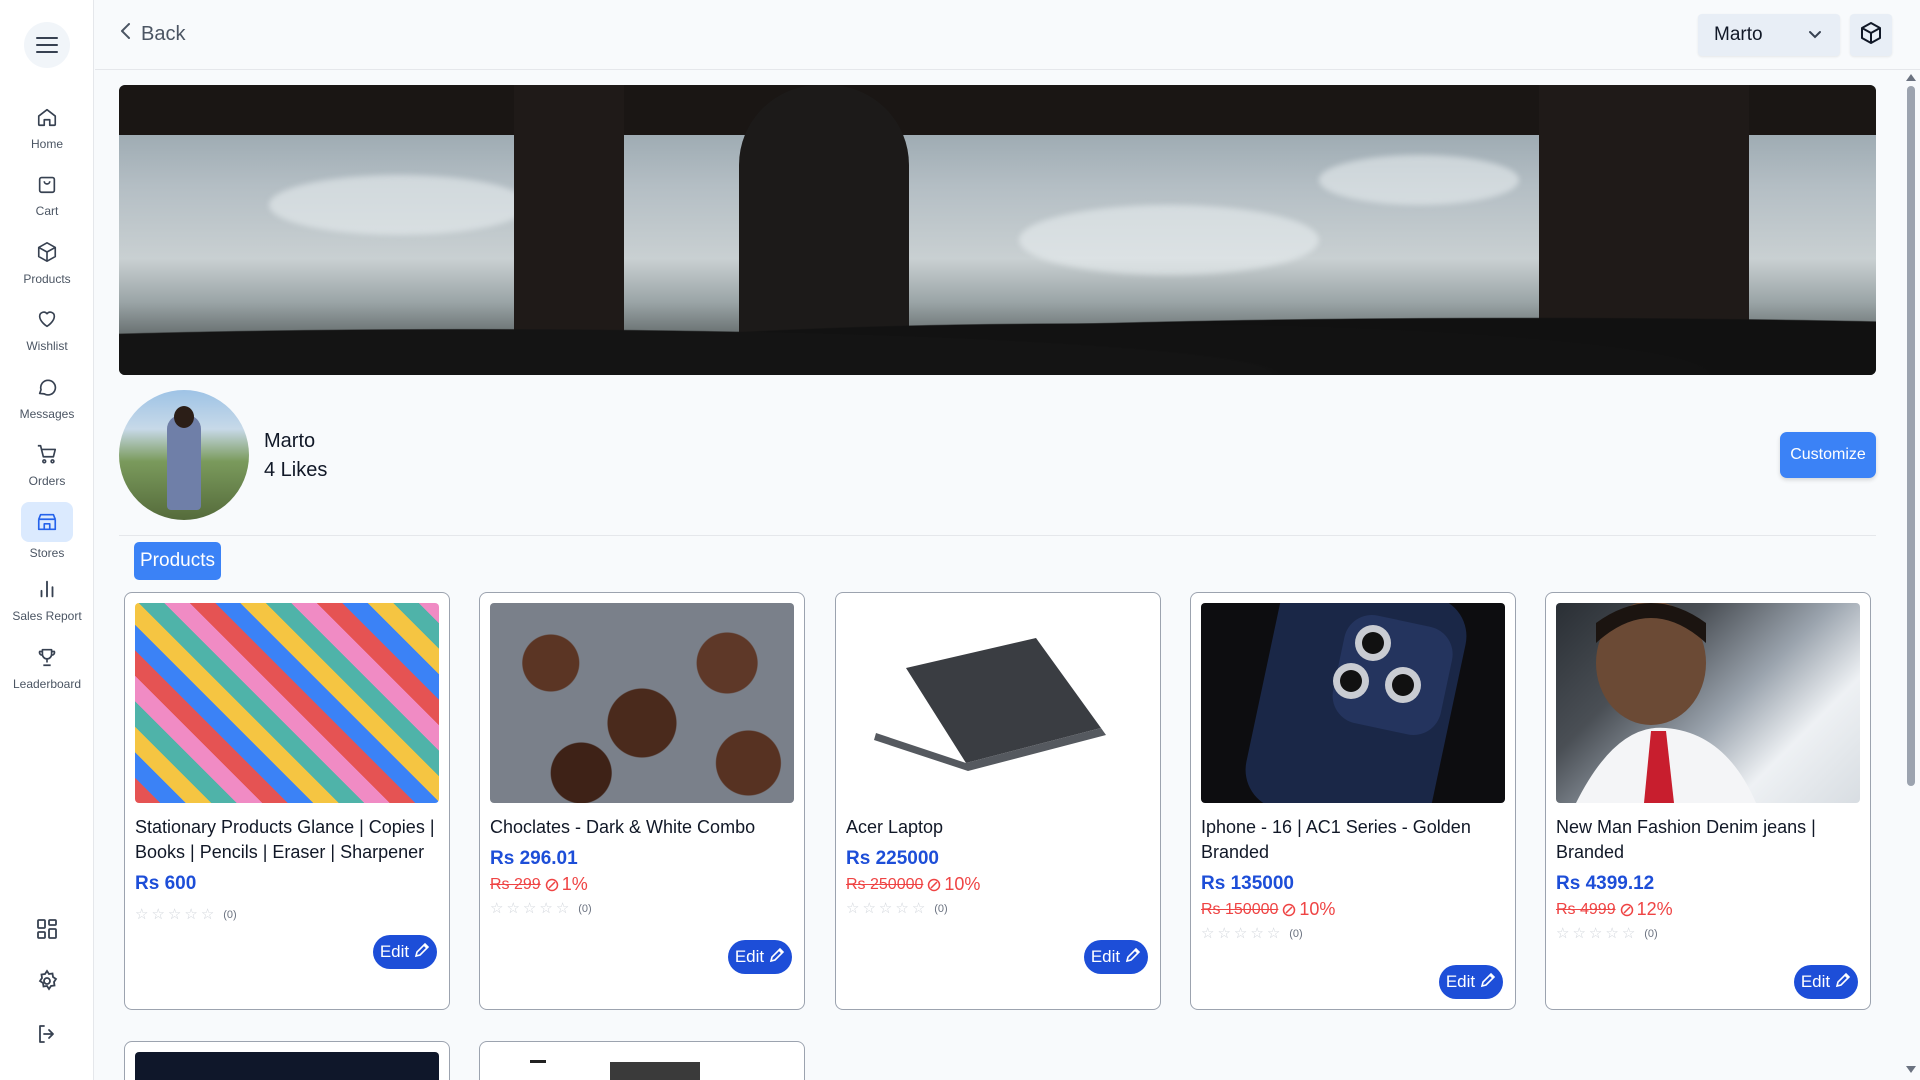 This screenshot has width=1920, height=1080. I want to click on top-bar: Back Marto, so click(1007, 35).